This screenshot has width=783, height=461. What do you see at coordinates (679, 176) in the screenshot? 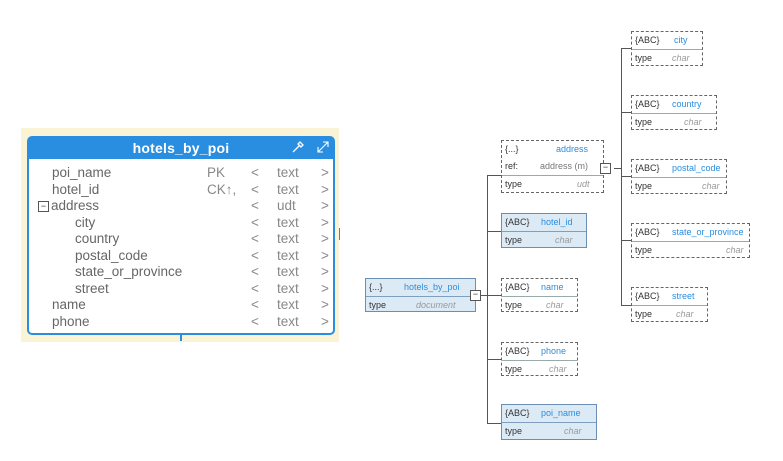
I see `tree-node-postal-code: {ABC} postal_code type char` at bounding box center [679, 176].